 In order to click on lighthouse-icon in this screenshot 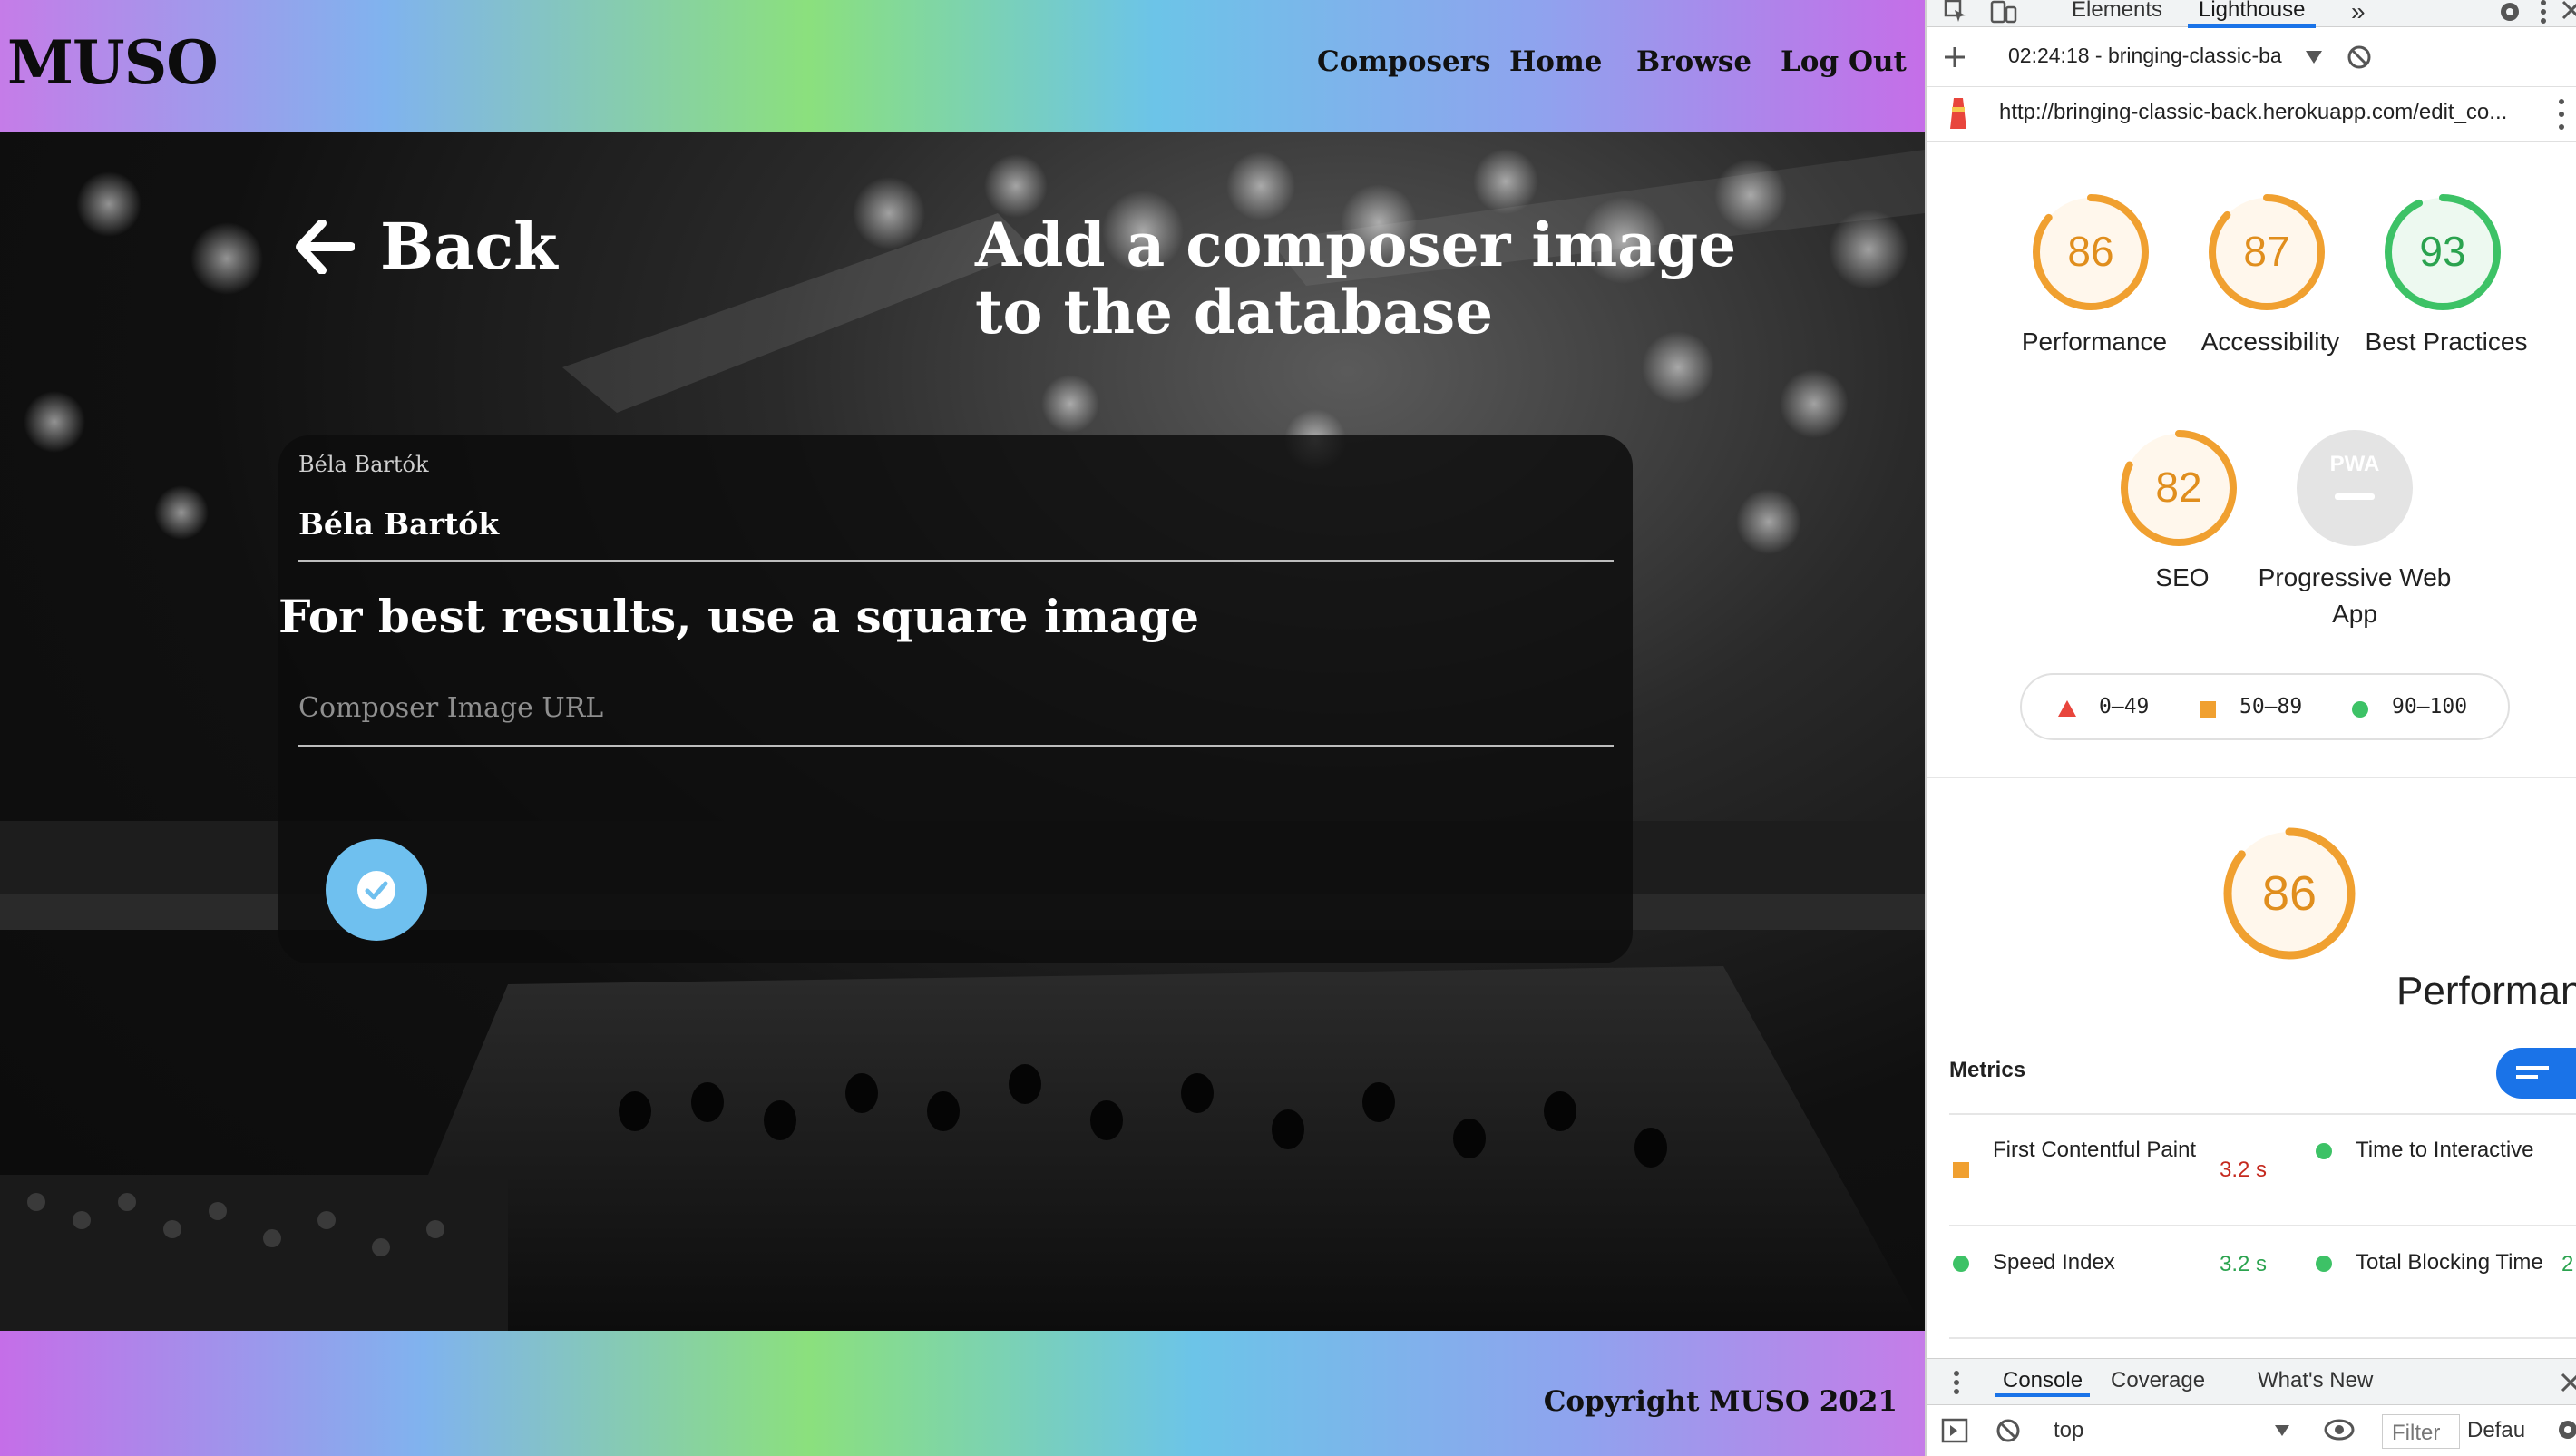, I will do `click(1958, 113)`.